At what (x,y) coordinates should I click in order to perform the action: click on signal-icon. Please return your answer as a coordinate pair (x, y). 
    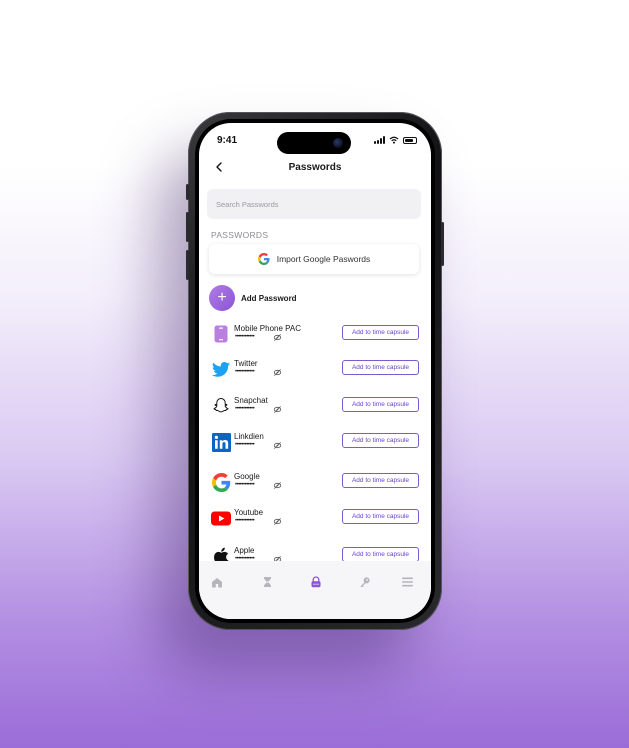
    Looking at the image, I should click on (379, 140).